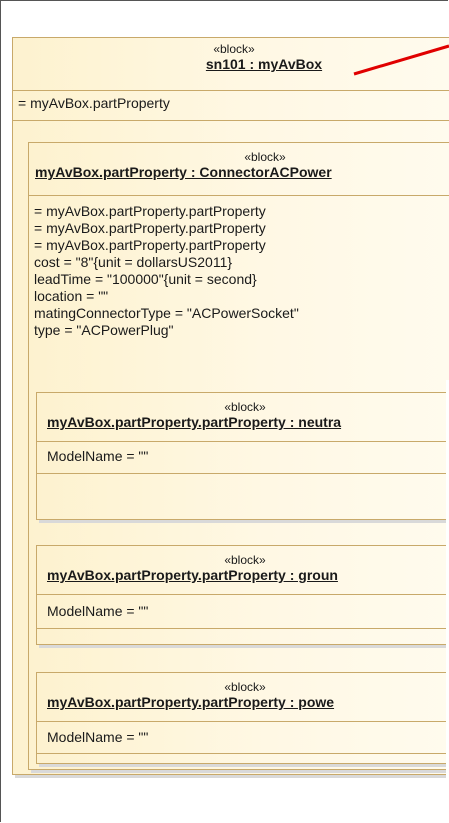 The width and height of the screenshot is (449, 823). I want to click on block-name: myAvBox.partProperty : ConnectorACPower, so click(183, 172).